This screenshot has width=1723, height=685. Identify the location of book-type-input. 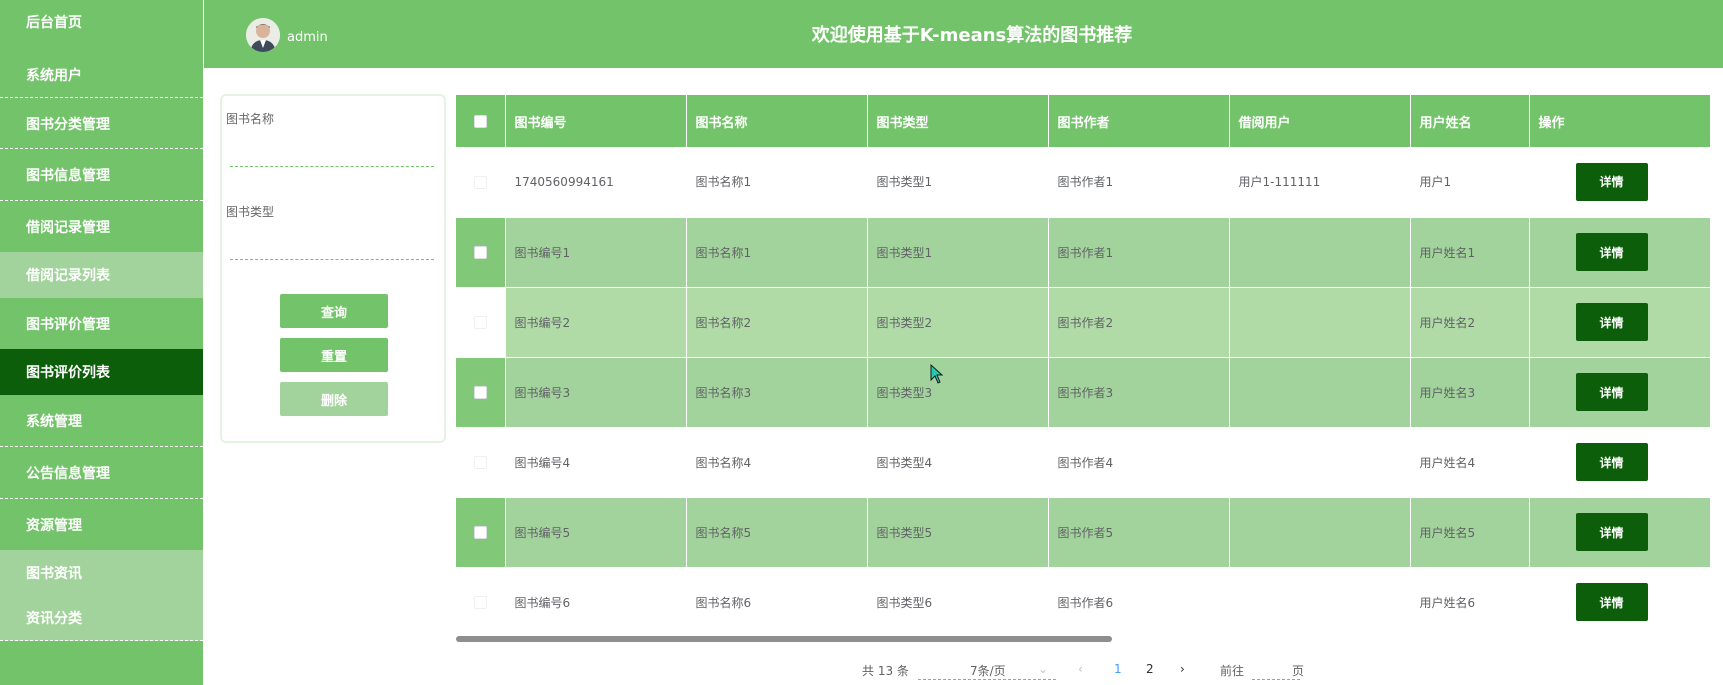
(332, 248).